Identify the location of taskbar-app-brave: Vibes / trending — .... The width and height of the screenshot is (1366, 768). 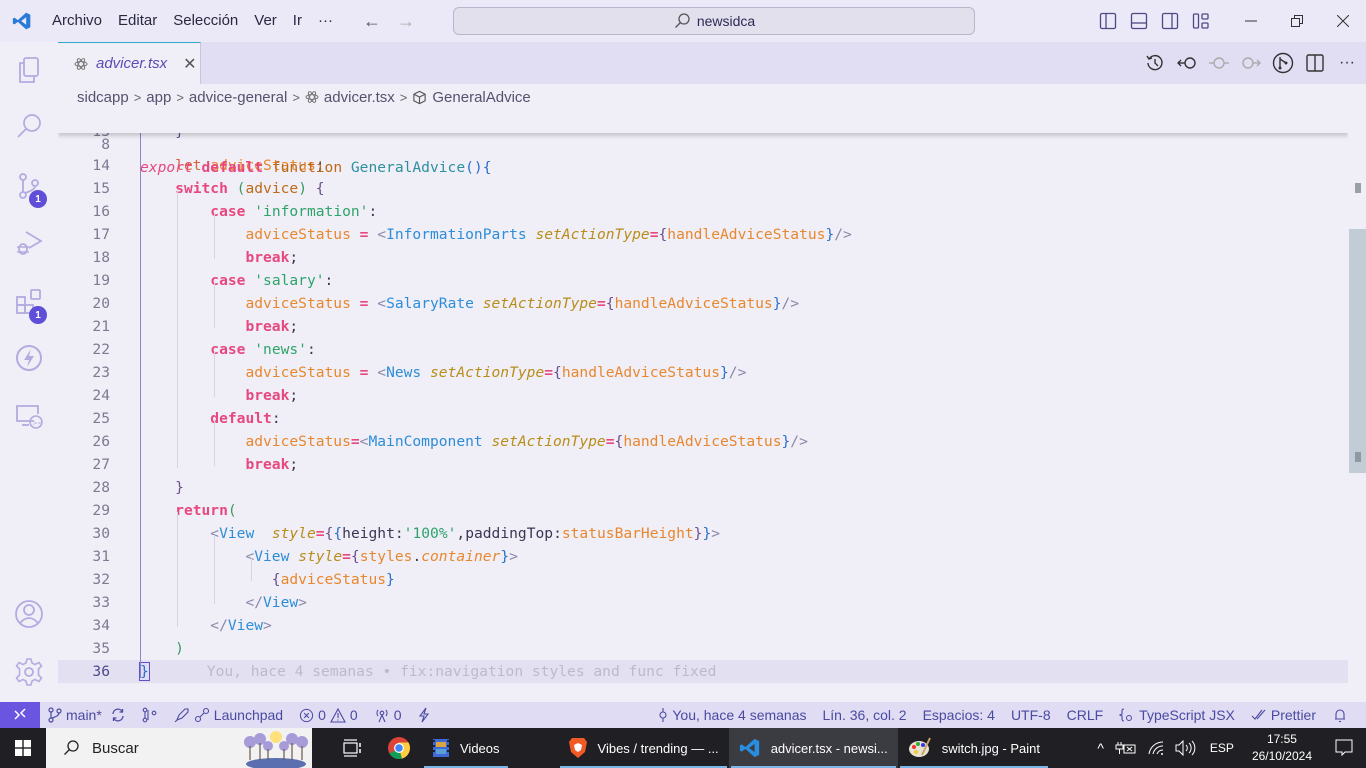
(643, 748).